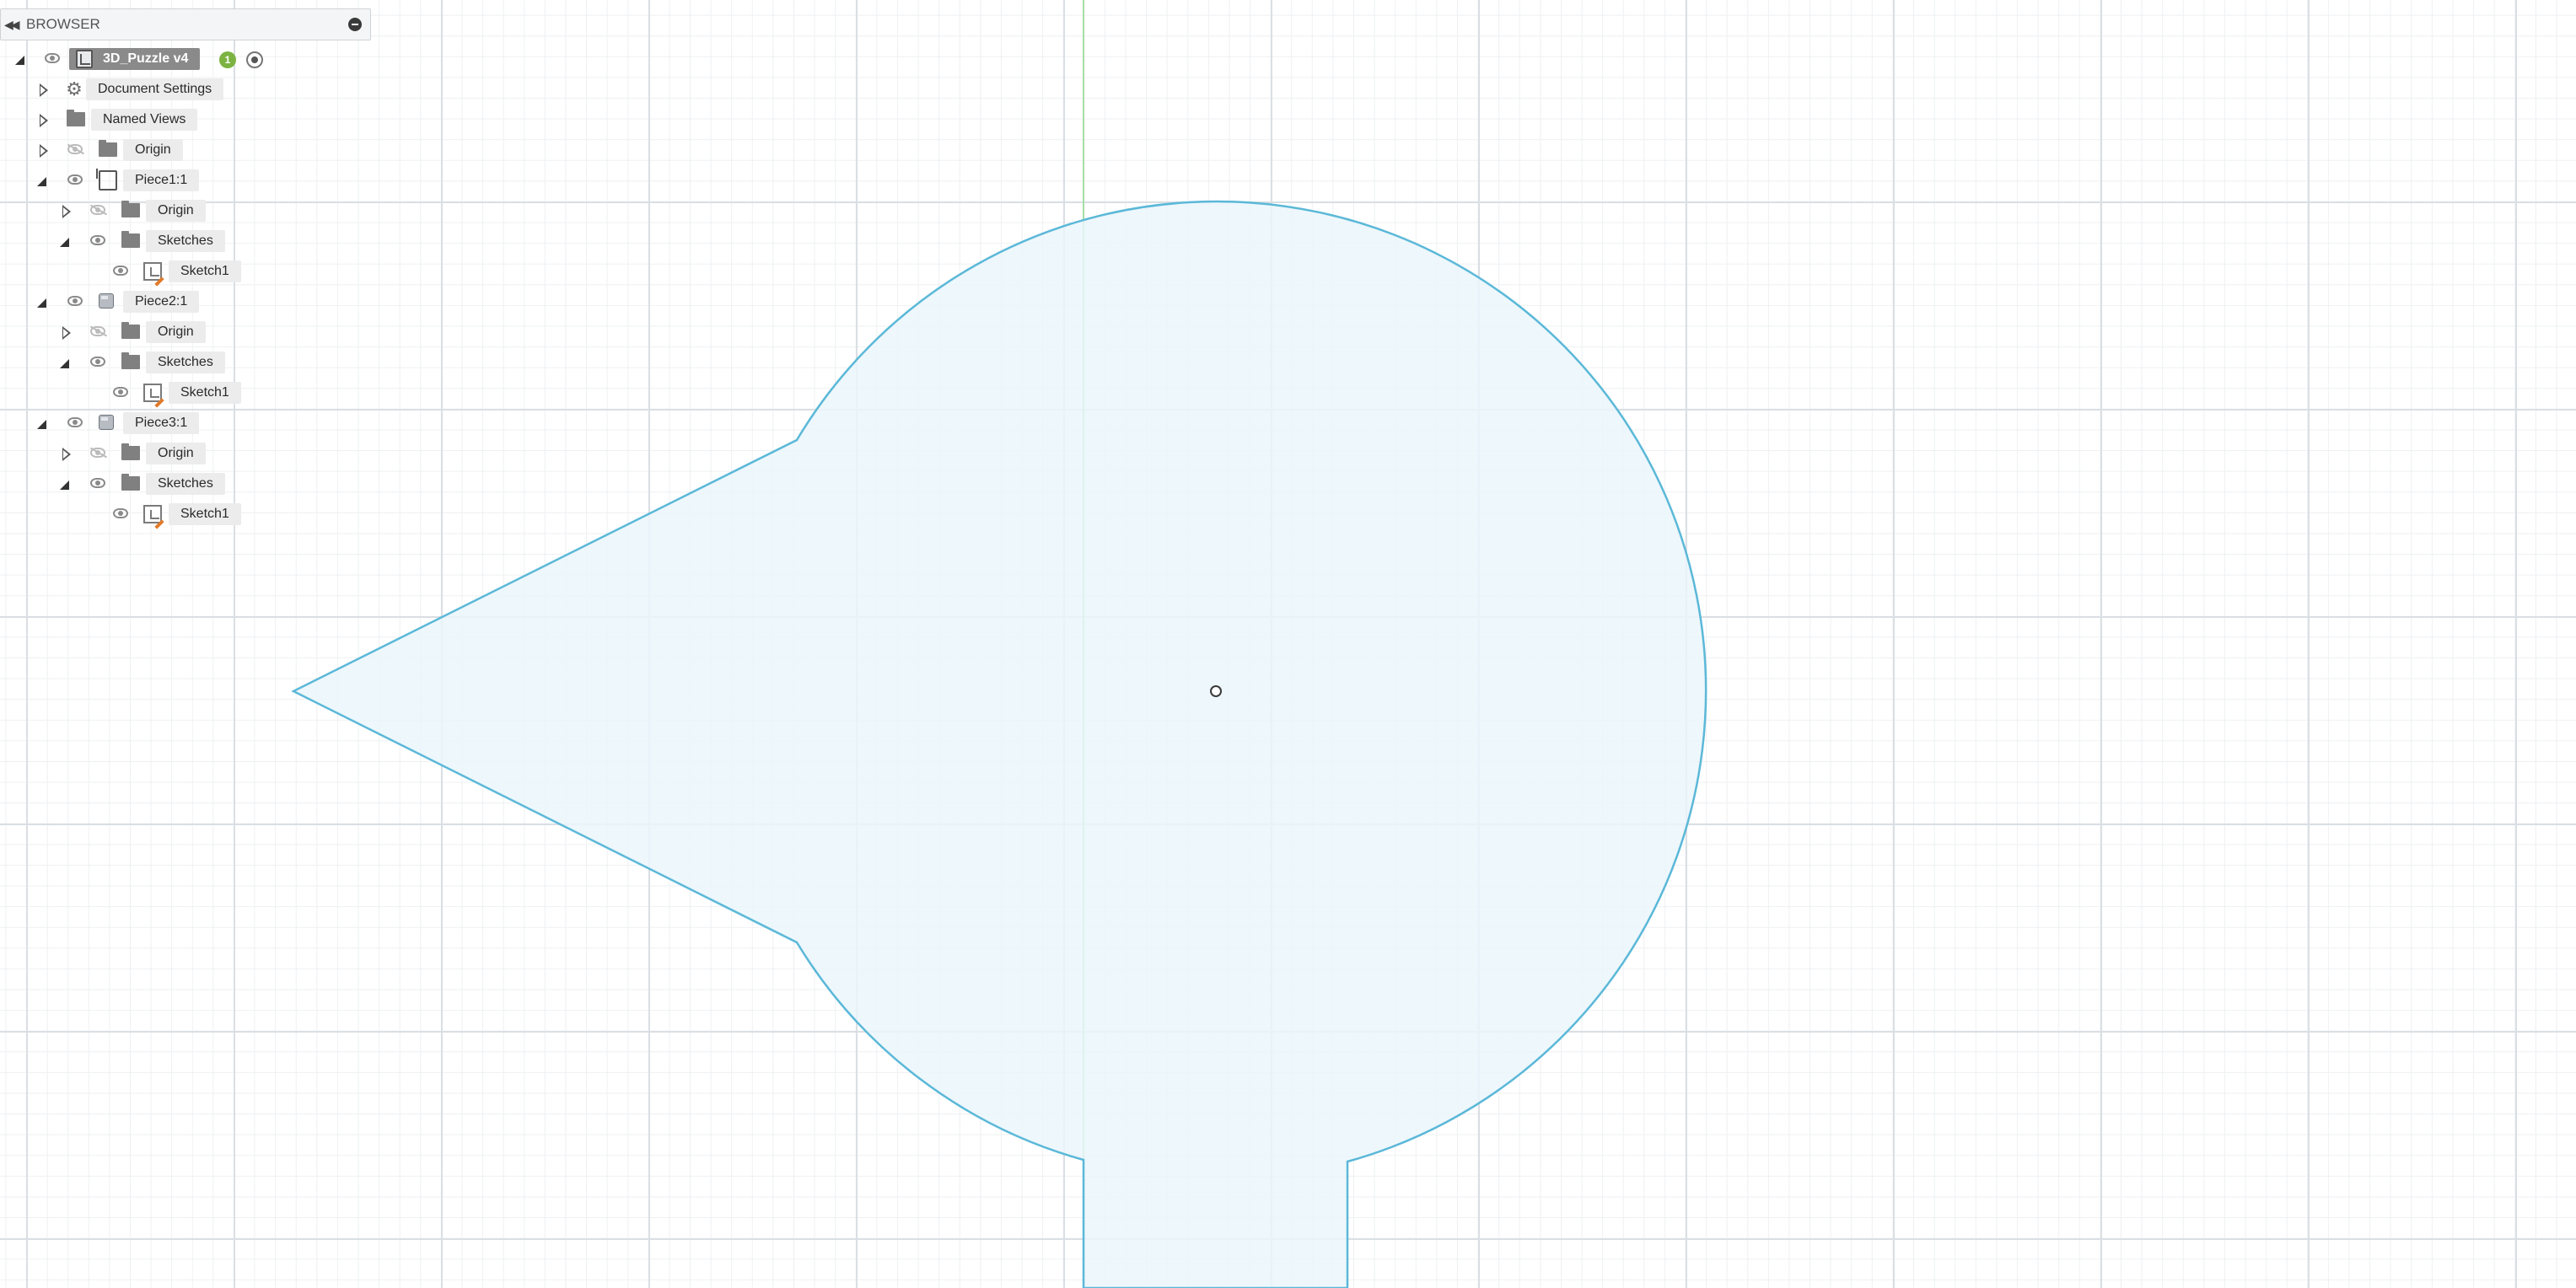  Describe the element at coordinates (161, 180) in the screenshot. I see `tree-node-label: Piece1:1` at that location.